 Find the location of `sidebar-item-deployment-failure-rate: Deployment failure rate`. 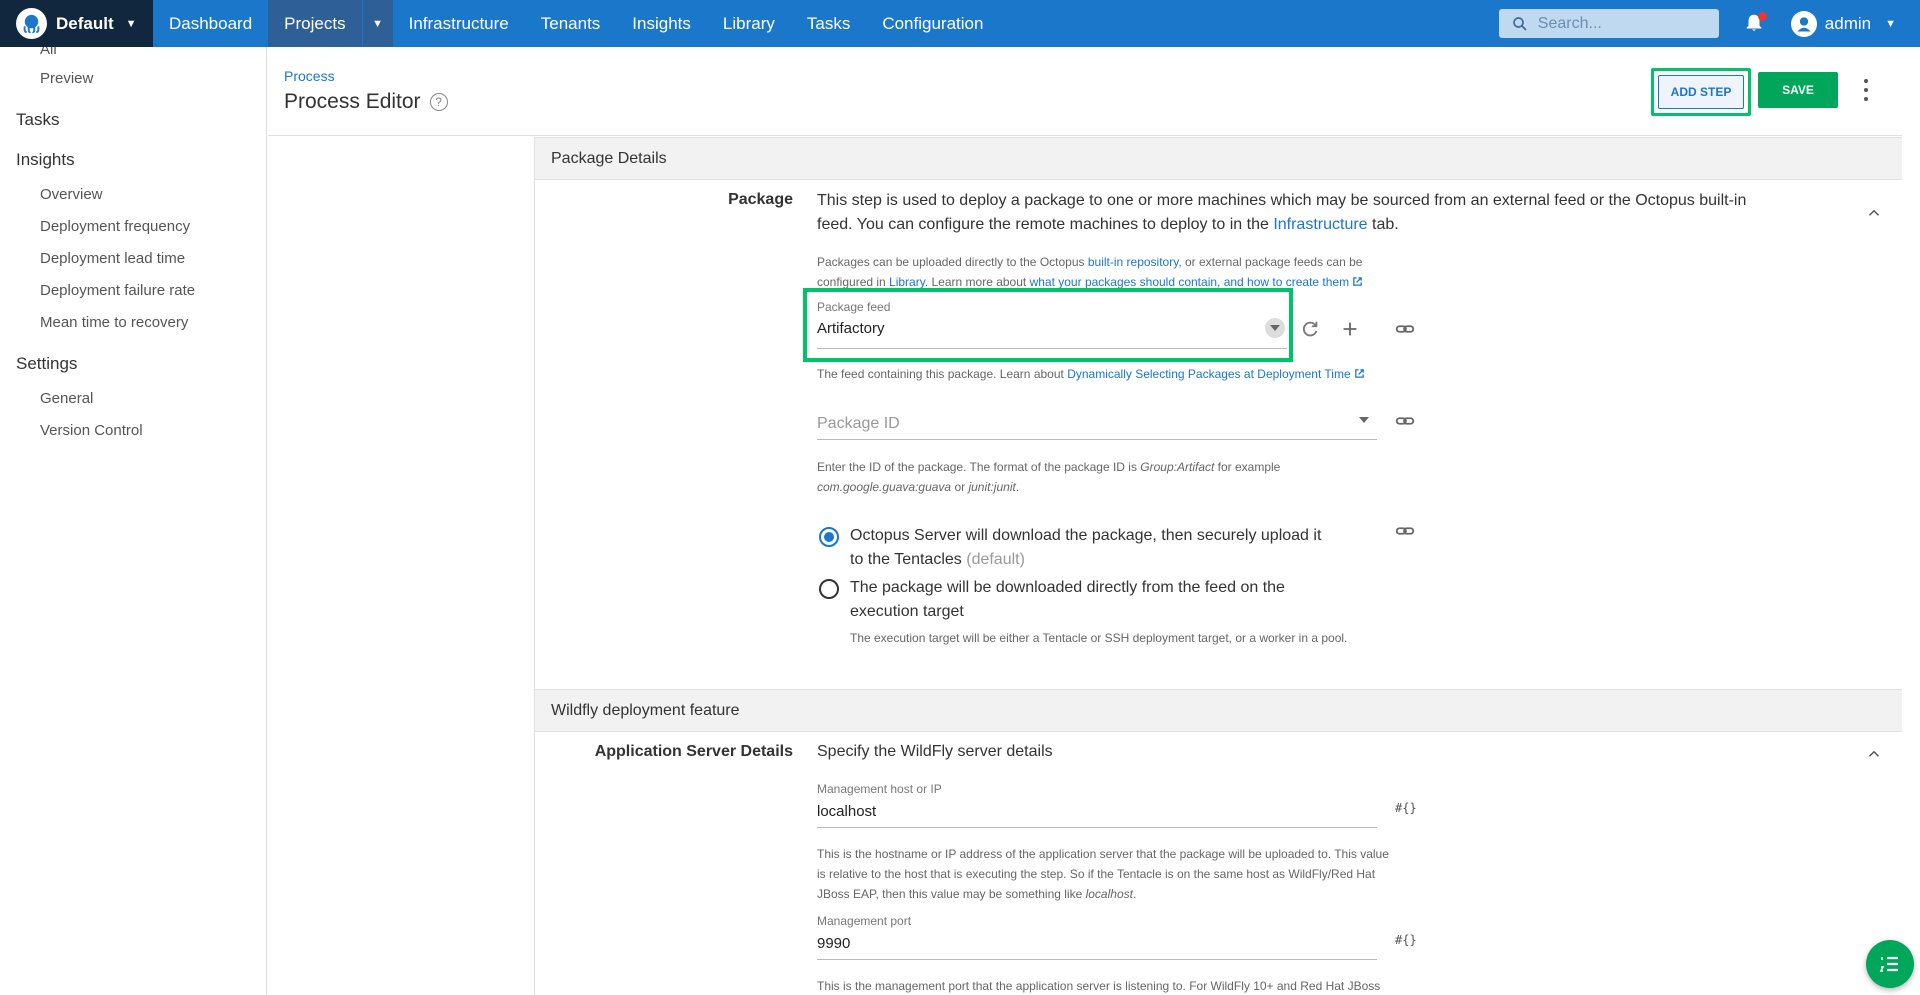

sidebar-item-deployment-failure-rate: Deployment failure rate is located at coordinates (117, 290).